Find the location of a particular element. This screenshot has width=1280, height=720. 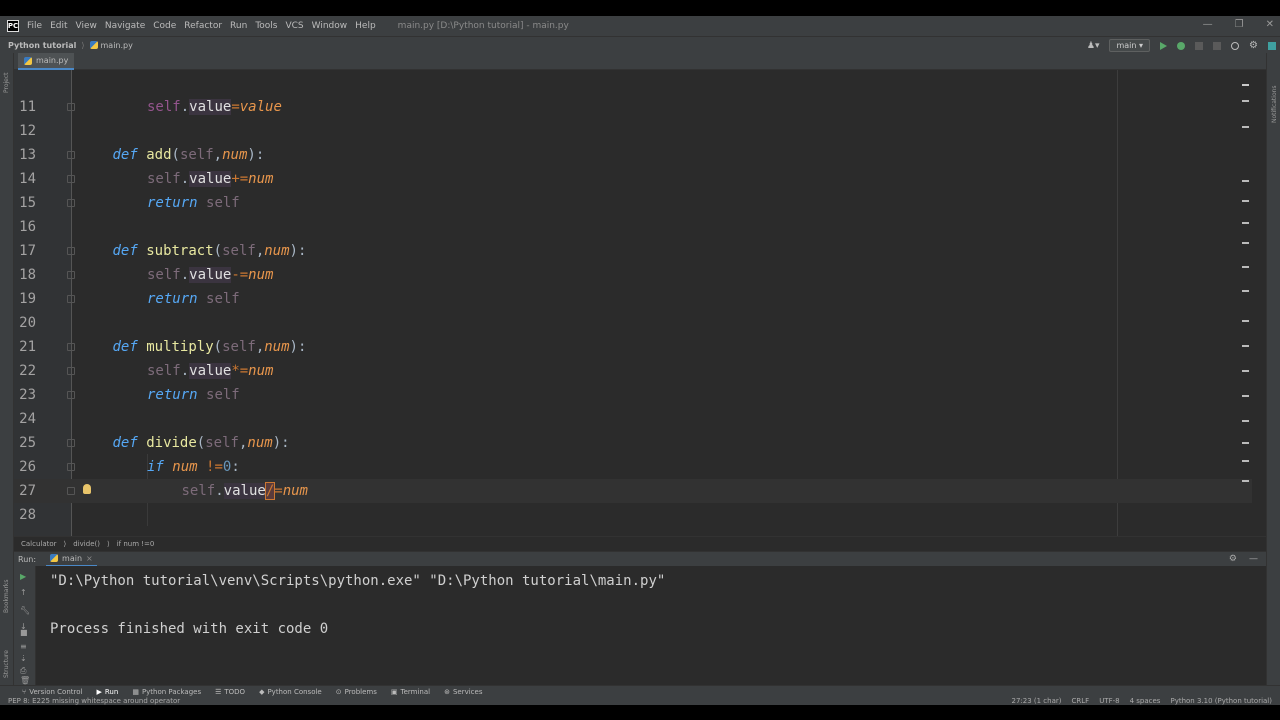

interpreter-selector: Python 3.10 (Python tutorial) is located at coordinates (1221, 701).